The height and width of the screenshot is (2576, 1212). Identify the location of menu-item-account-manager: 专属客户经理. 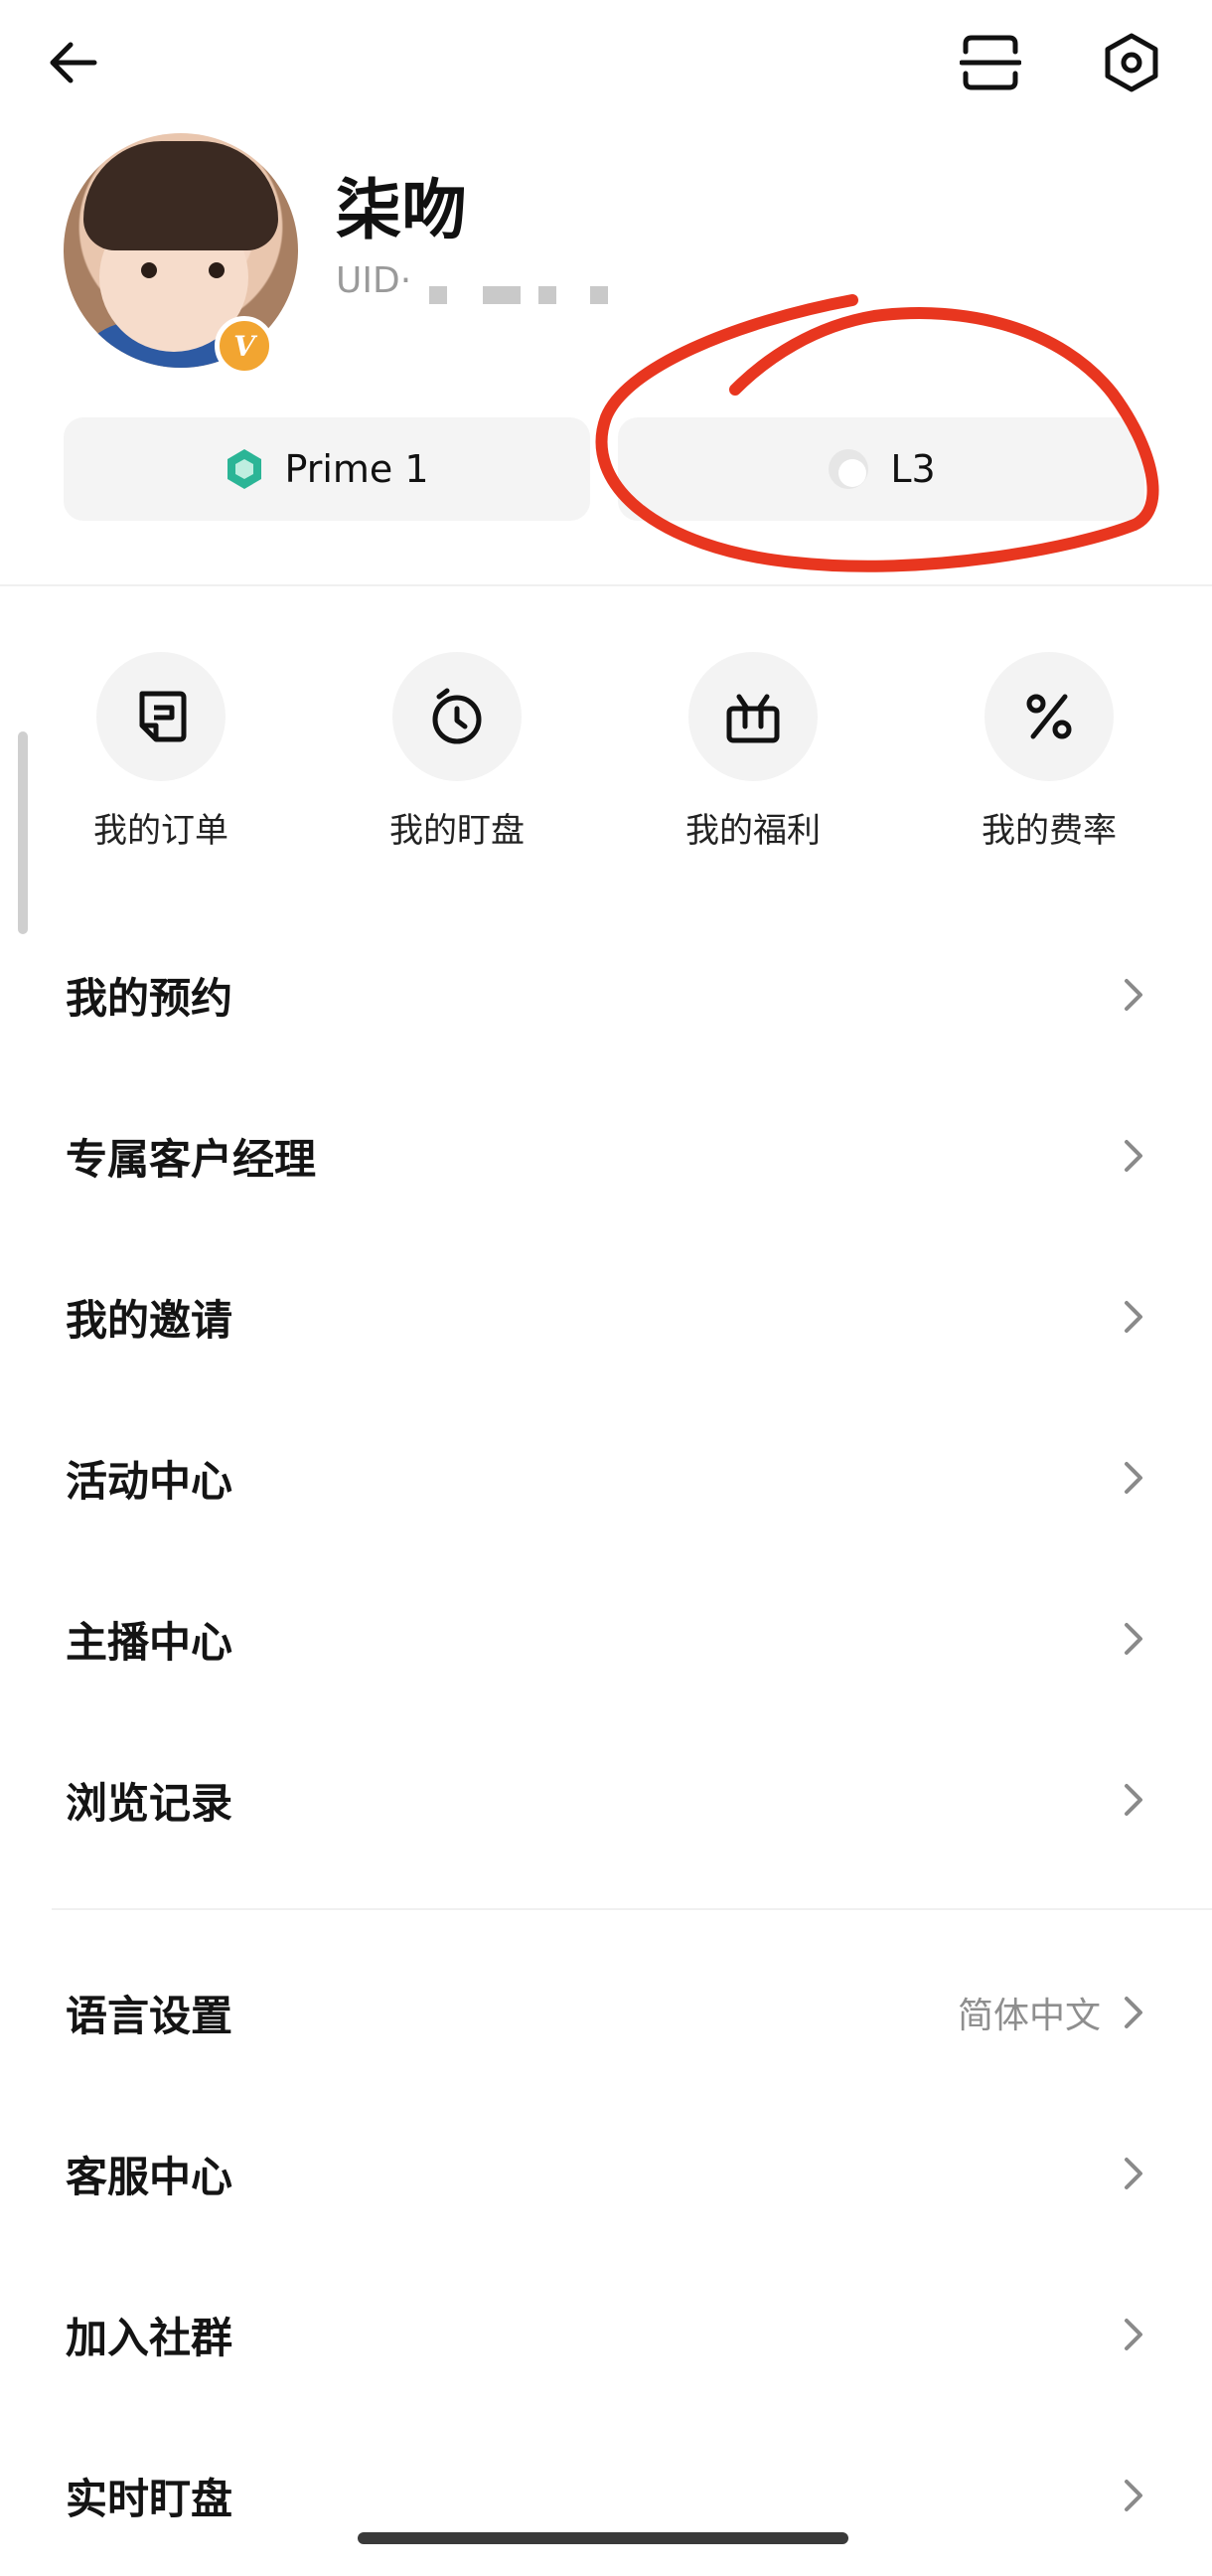
(606, 1155).